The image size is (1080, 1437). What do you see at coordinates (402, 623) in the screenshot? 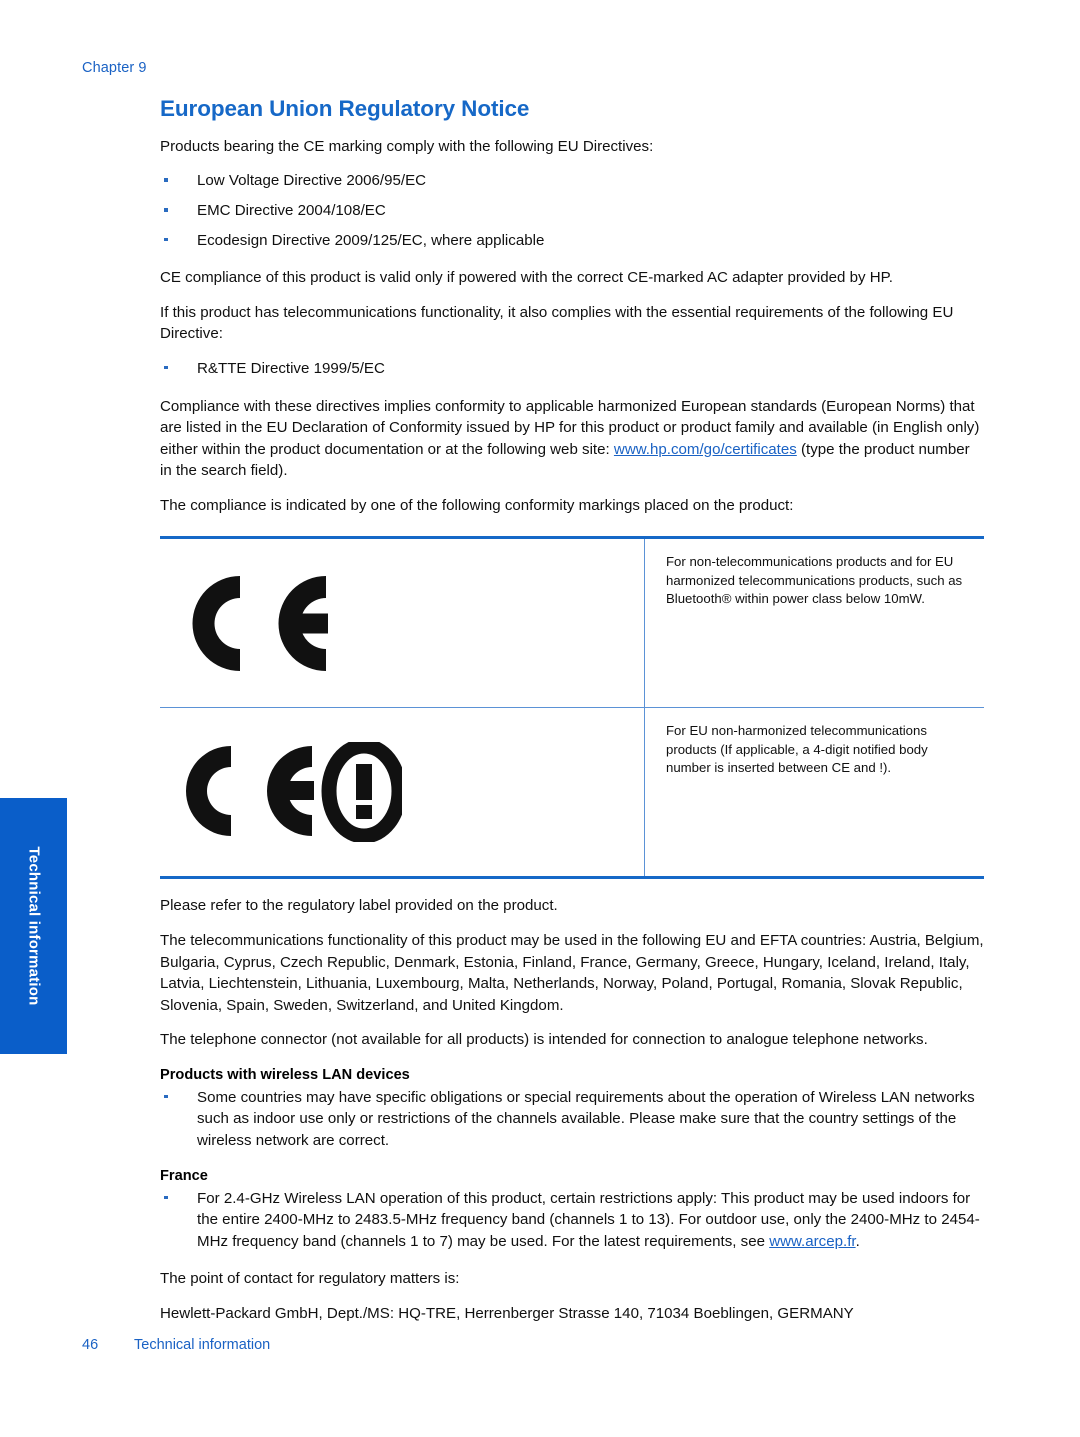
I see `ce-mark-cell` at bounding box center [402, 623].